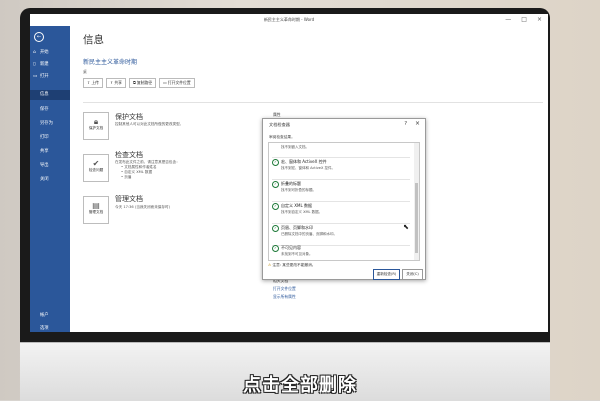 The image size is (600, 401). What do you see at coordinates (149, 124) in the screenshot?
I see `protect-desc: 控制其他人可以对此文档所做的更改类型。` at bounding box center [149, 124].